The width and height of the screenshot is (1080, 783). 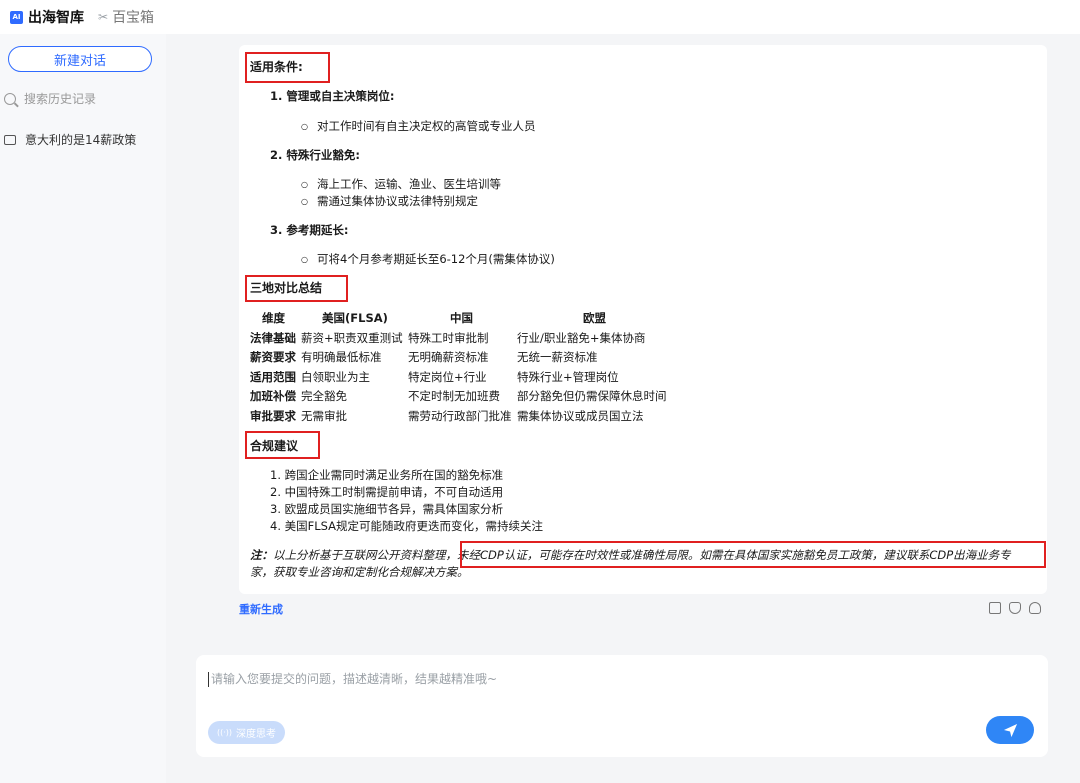 I want to click on question-input-box: 请输入您要提交的问题，描述越清晰，结果越精准哦~ ((·)) 深度思考, so click(x=622, y=706).